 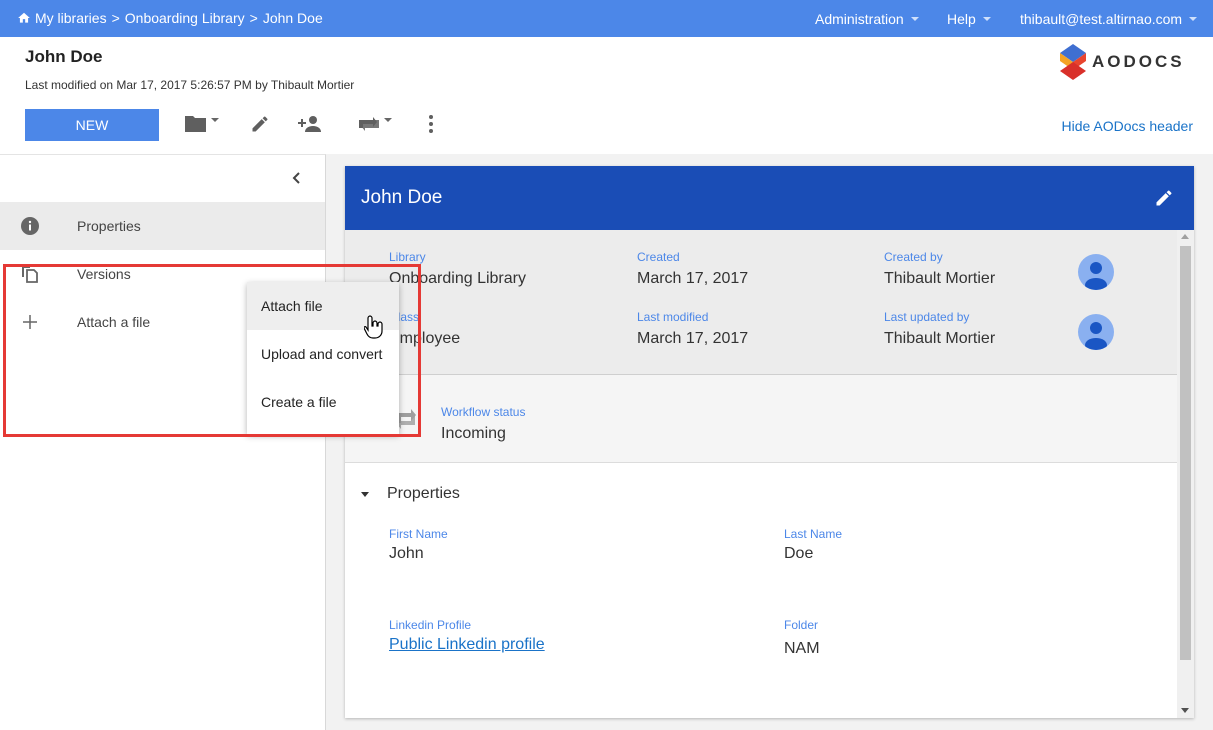 I want to click on hide-header-link: Hide AODocs header, so click(x=1127, y=126).